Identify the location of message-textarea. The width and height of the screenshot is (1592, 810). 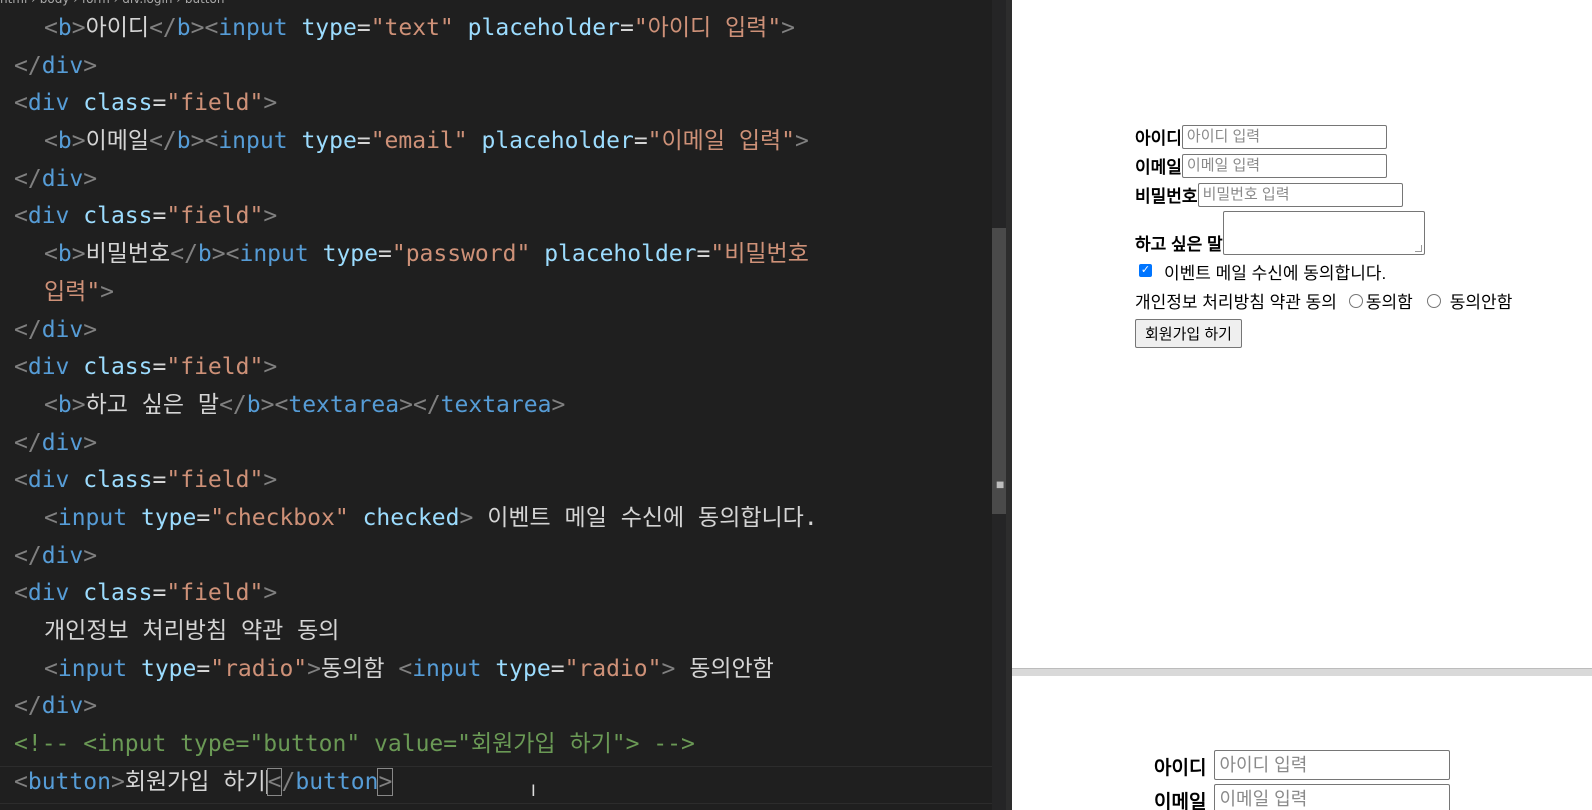
(1323, 233).